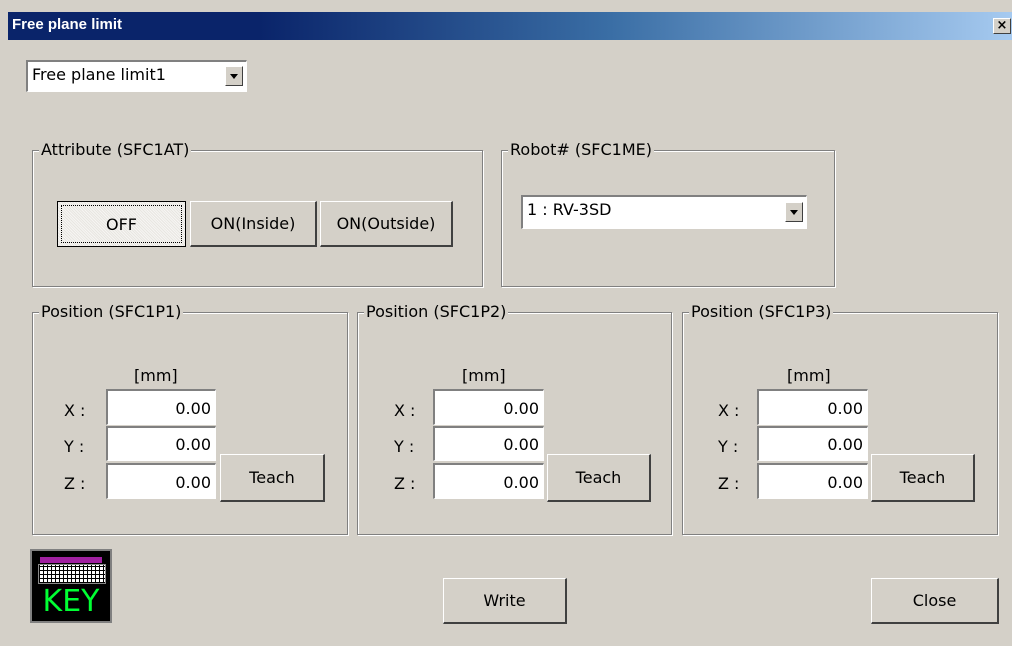 The height and width of the screenshot is (646, 1012). What do you see at coordinates (729, 483) in the screenshot?
I see `z-label-p3: Z :` at bounding box center [729, 483].